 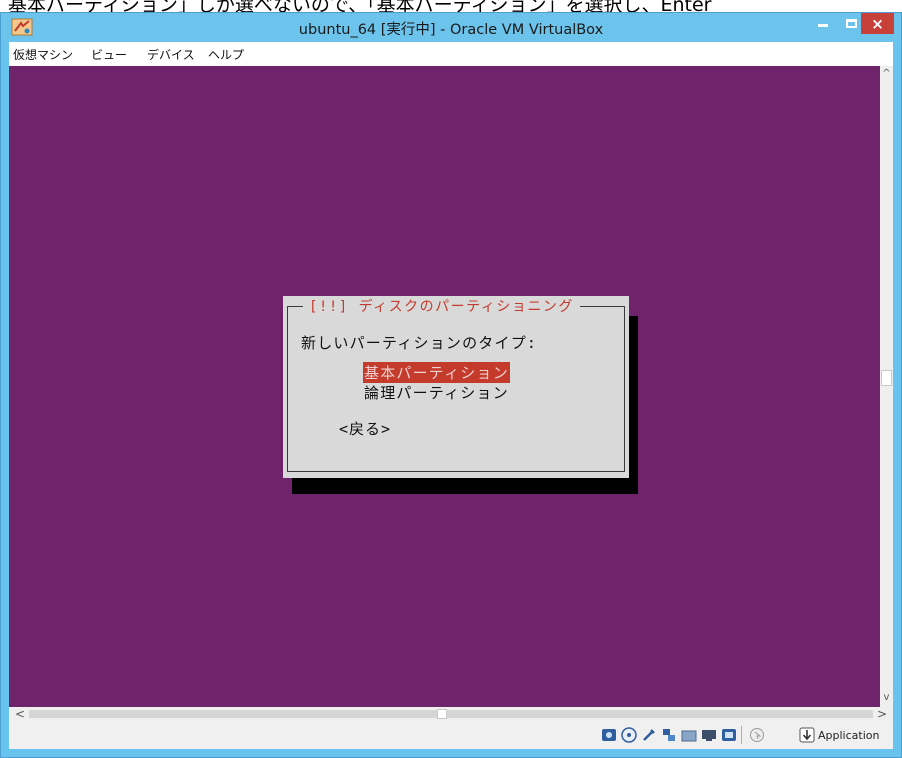 I want to click on horizontal-scroll-track, so click(x=451, y=714).